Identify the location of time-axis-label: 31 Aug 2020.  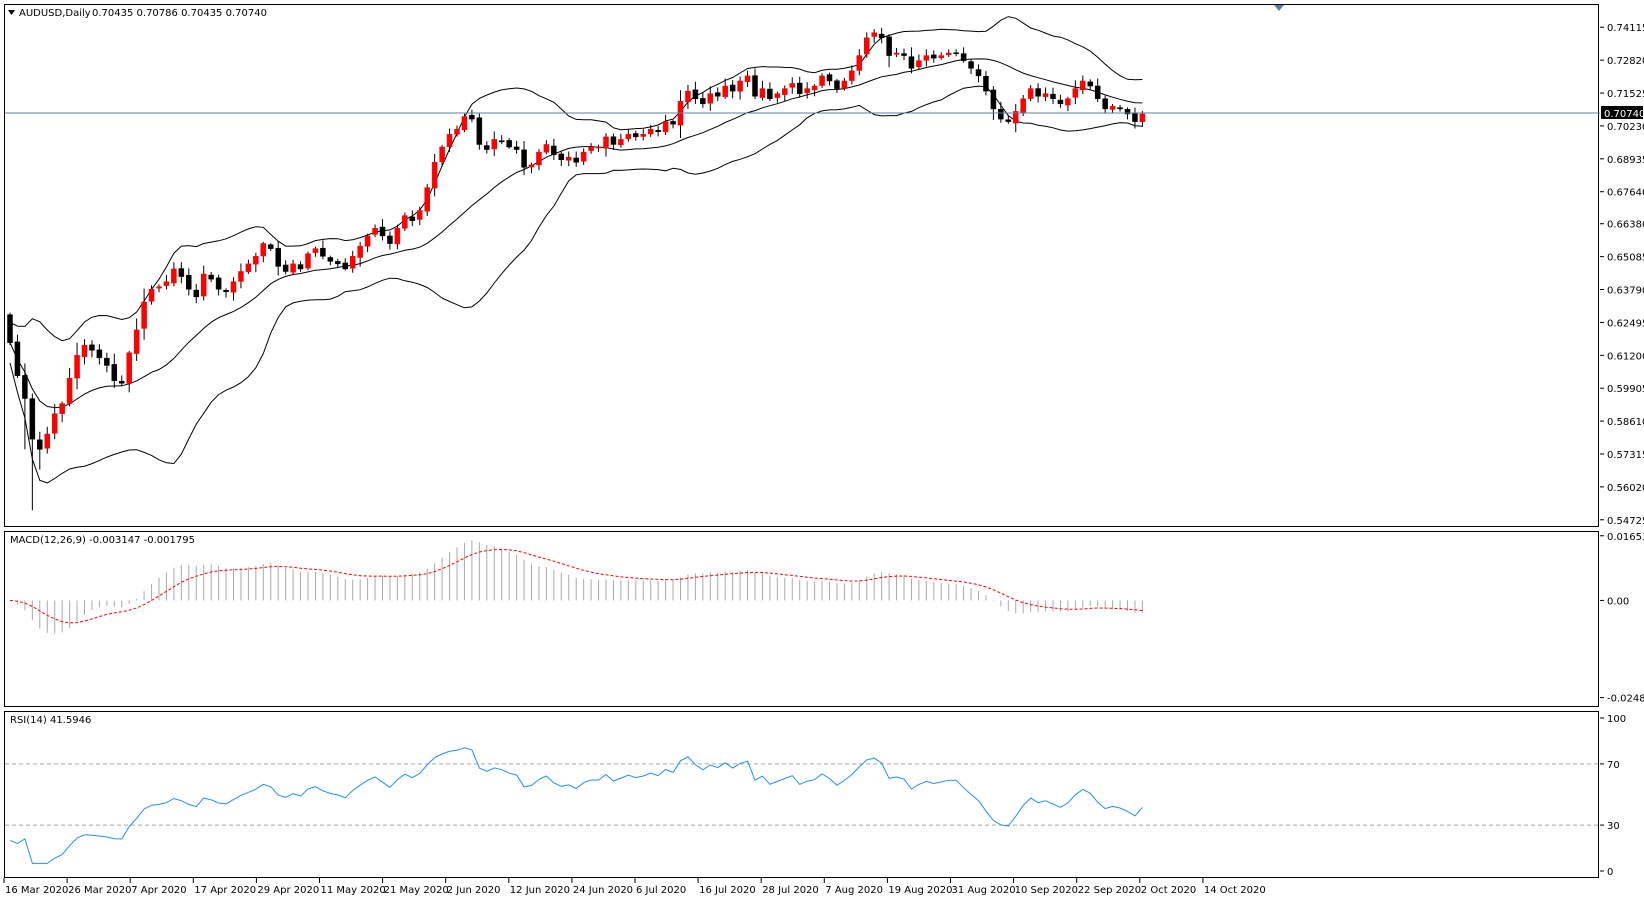
(984, 890).